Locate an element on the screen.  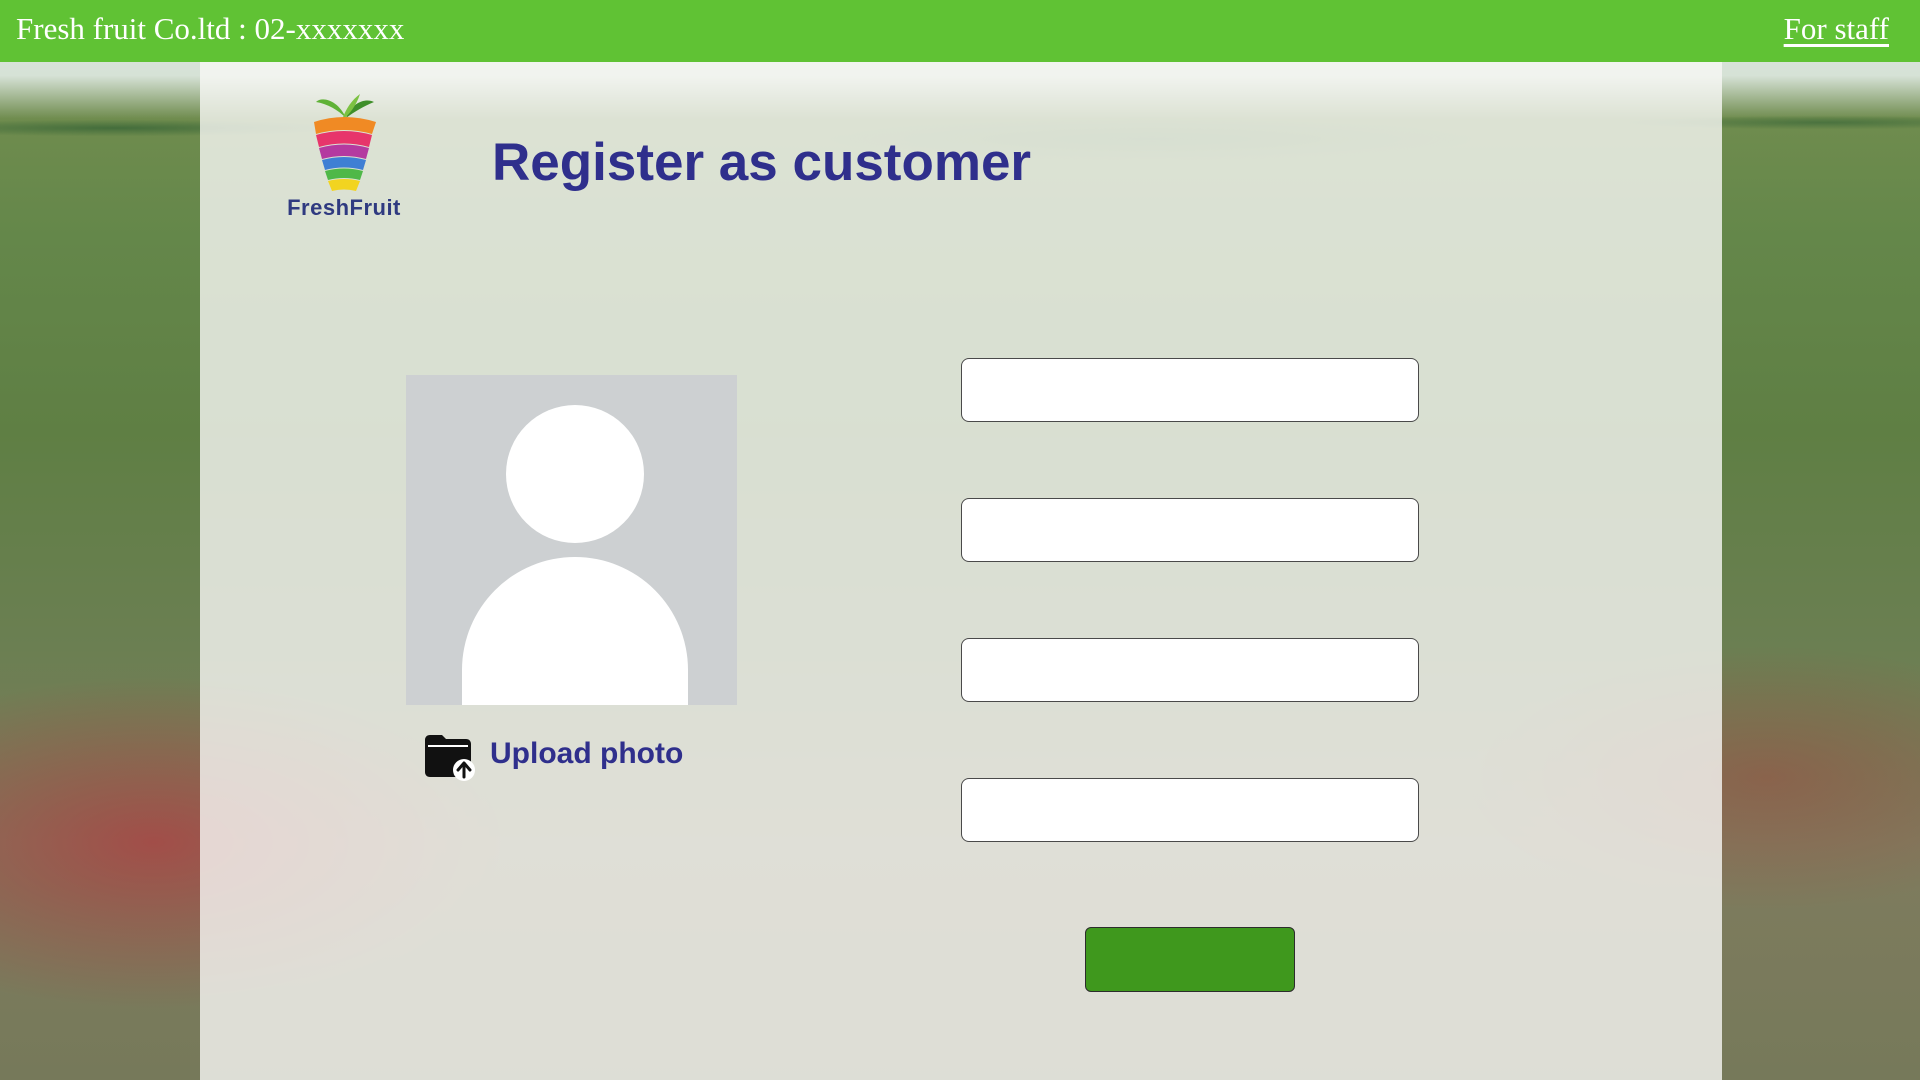
profile-photo-placeholder is located at coordinates (571, 540).